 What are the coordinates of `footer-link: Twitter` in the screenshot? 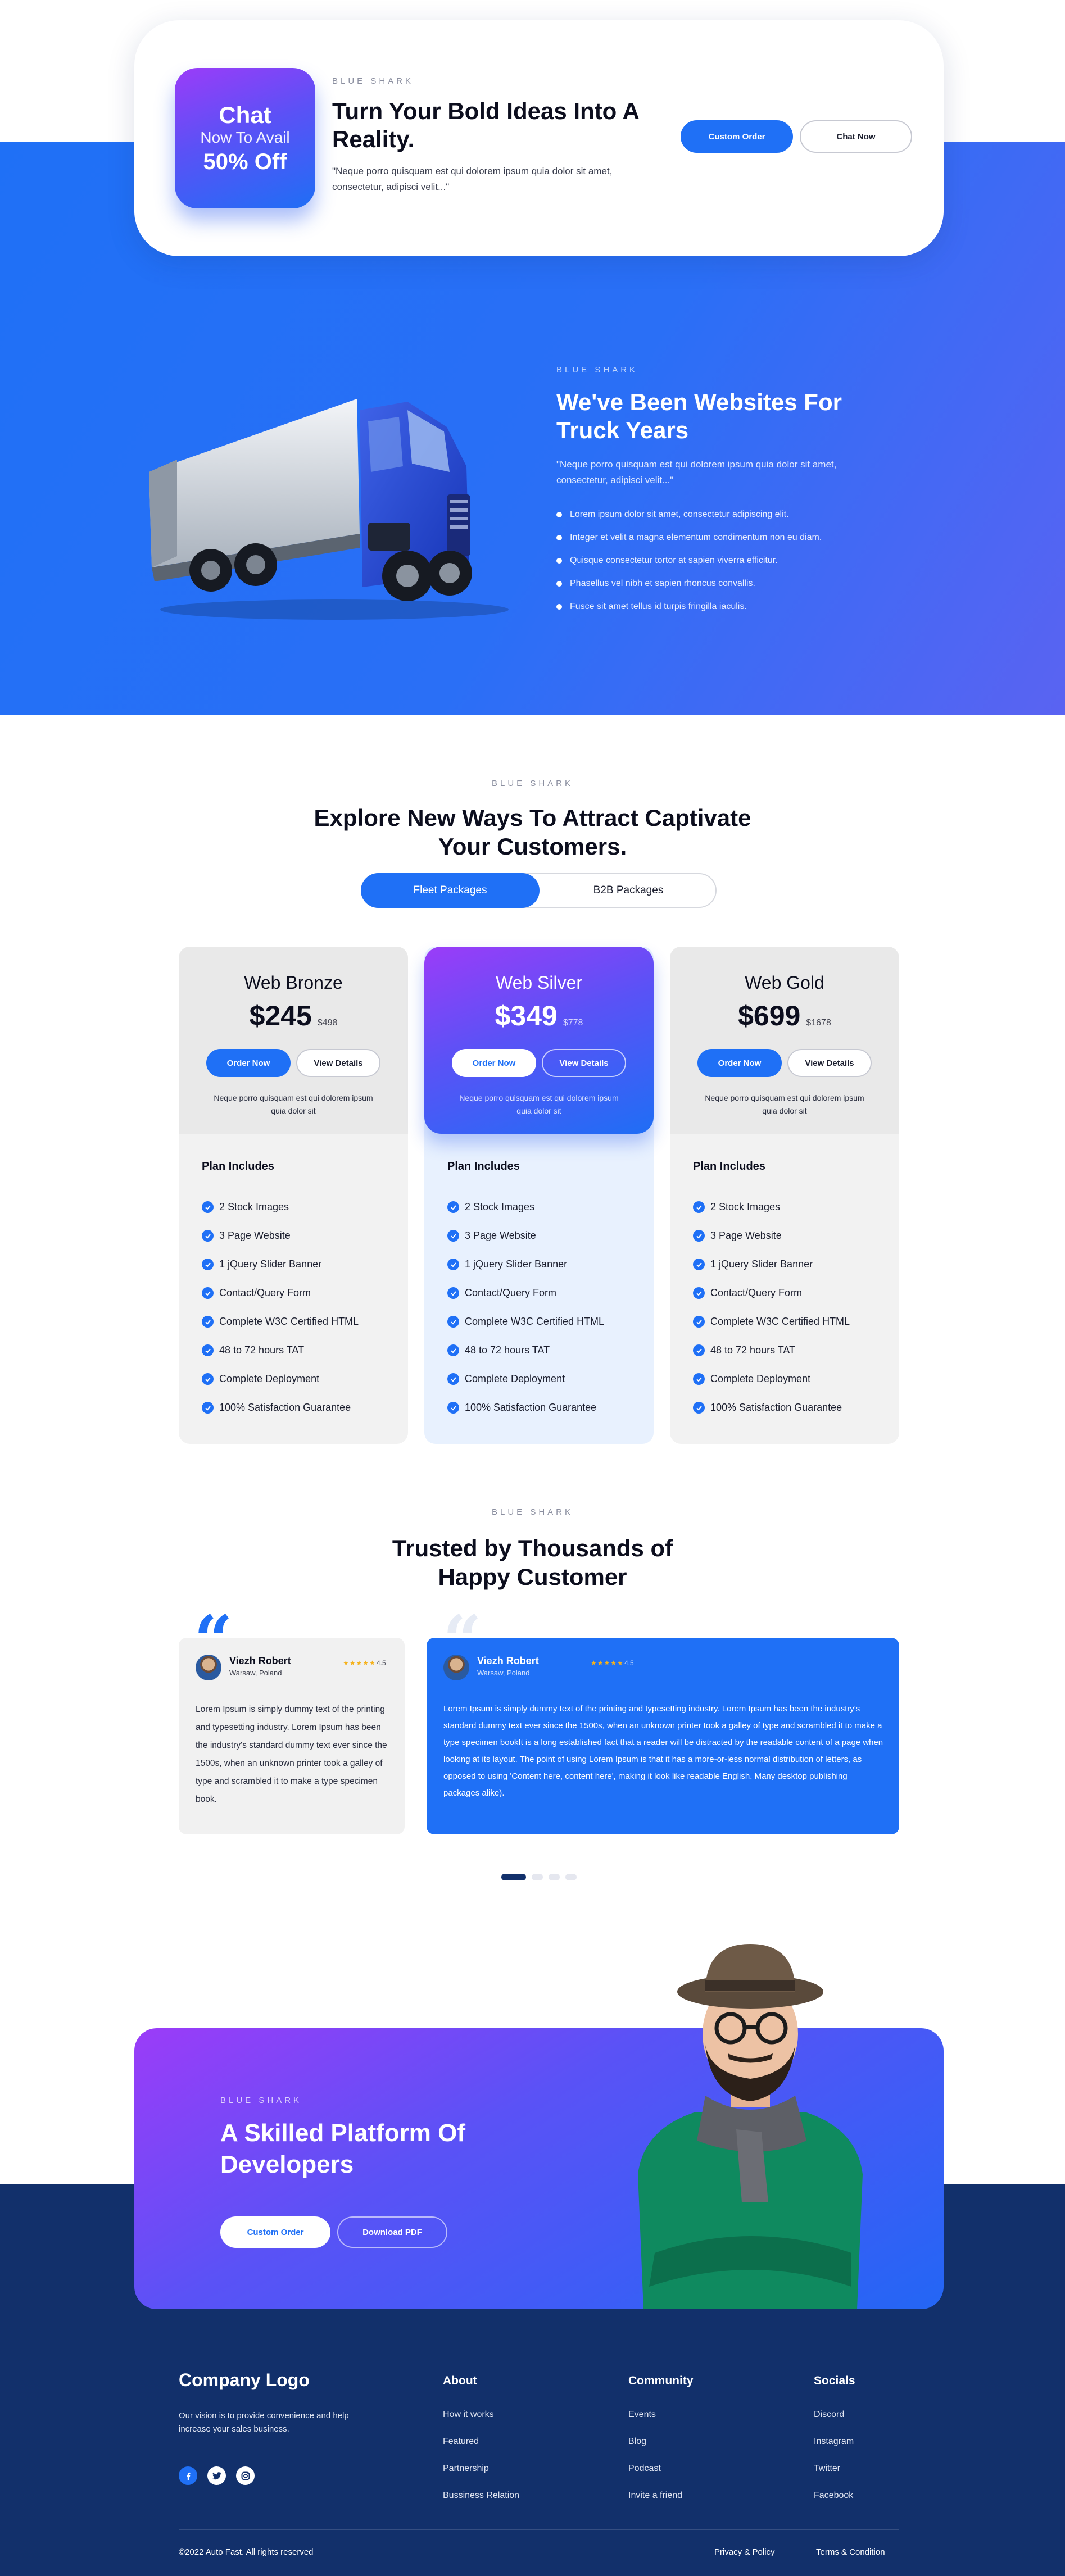 It's located at (835, 2469).